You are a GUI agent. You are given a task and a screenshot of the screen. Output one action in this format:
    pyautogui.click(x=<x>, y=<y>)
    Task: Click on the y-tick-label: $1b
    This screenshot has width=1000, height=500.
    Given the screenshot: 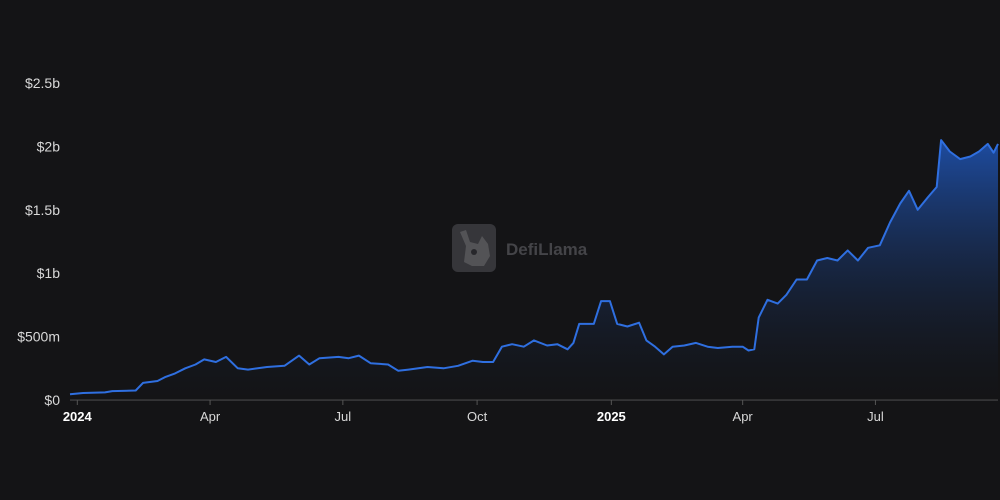 What is the action you would take?
    pyautogui.click(x=49, y=273)
    